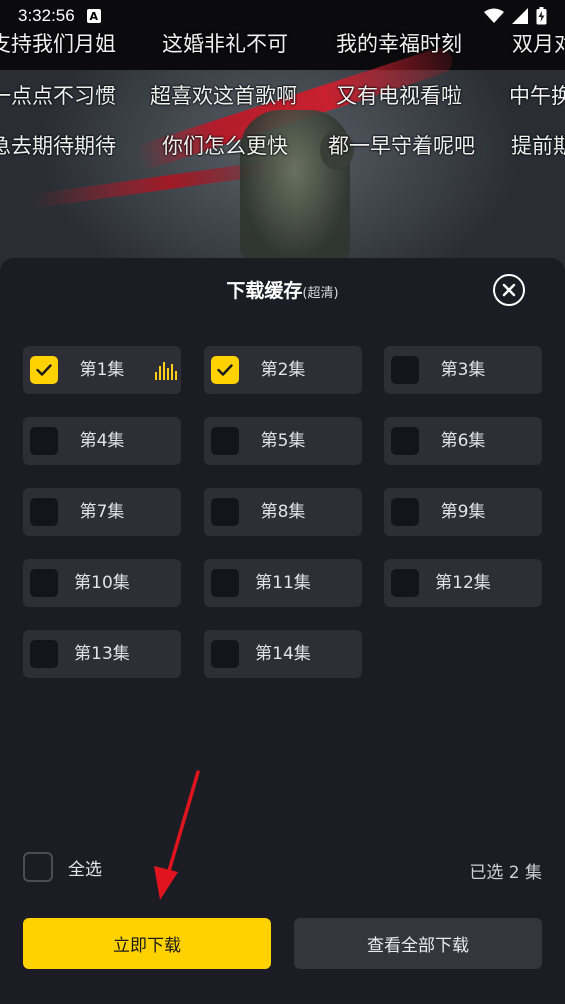 This screenshot has height=1004, width=565. What do you see at coordinates (541, 16) in the screenshot?
I see `battery-charging-icon` at bounding box center [541, 16].